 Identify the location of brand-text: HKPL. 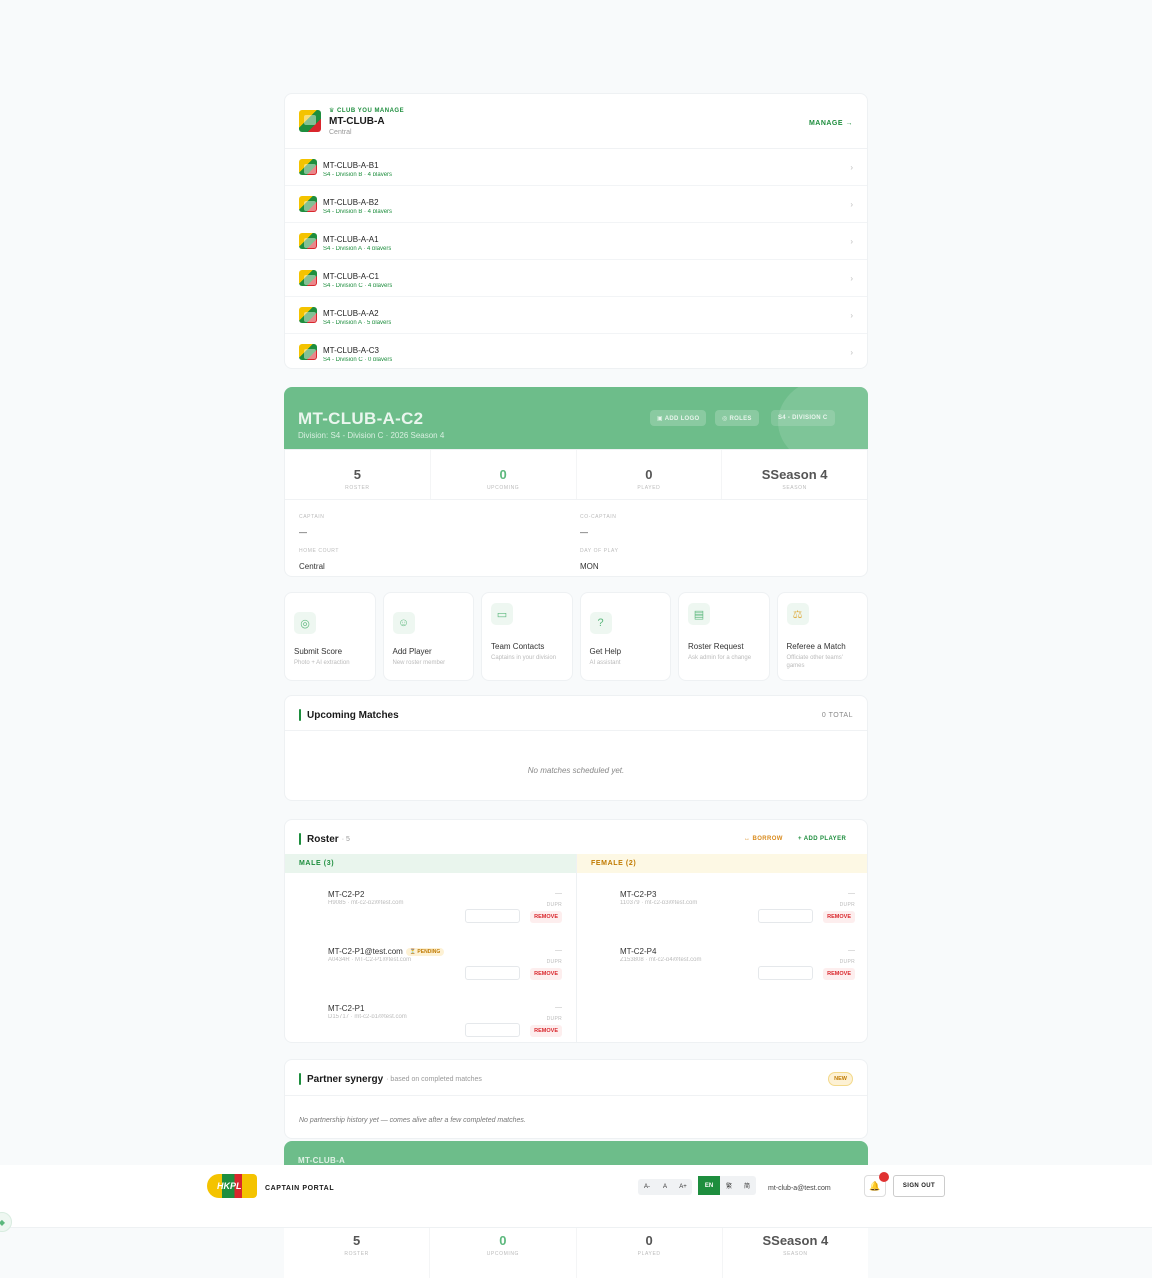
(229, 1186).